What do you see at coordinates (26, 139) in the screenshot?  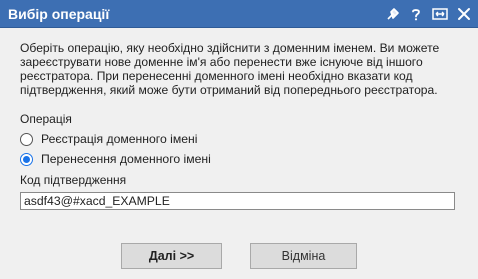 I see `register-radio` at bounding box center [26, 139].